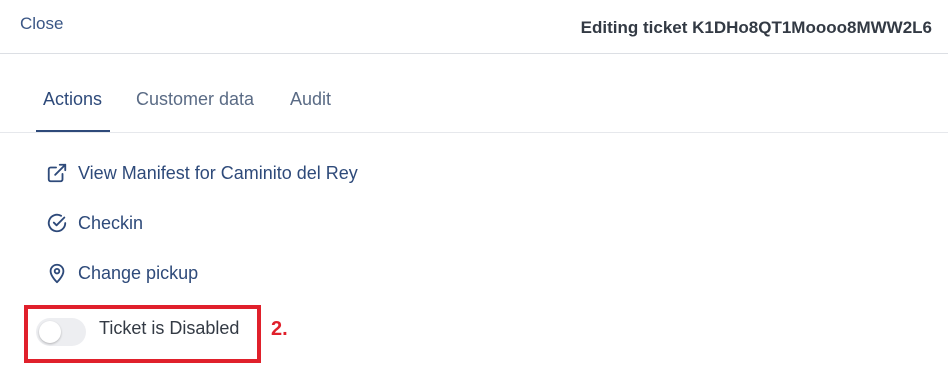 The image size is (948, 380). Describe the element at coordinates (169, 328) in the screenshot. I see `ticket-status-label: Ticket is Disabled` at that location.